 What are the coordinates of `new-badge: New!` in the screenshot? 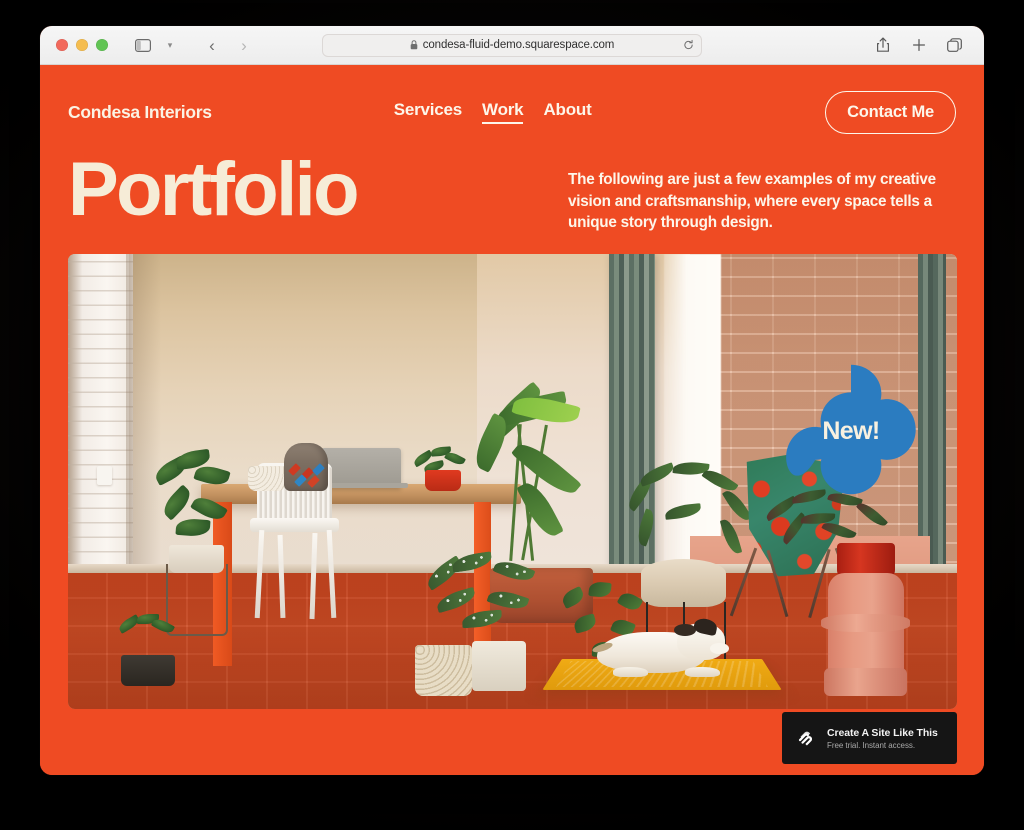 It's located at (851, 431).